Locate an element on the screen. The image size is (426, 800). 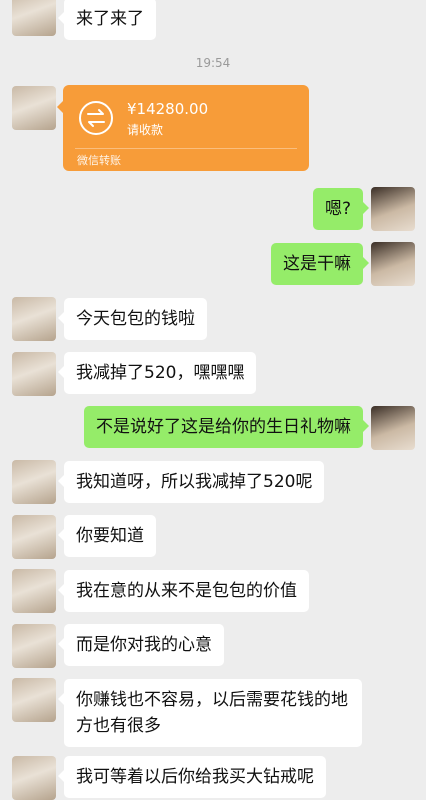
message-timestamp: 19:54 is located at coordinates (213, 63).